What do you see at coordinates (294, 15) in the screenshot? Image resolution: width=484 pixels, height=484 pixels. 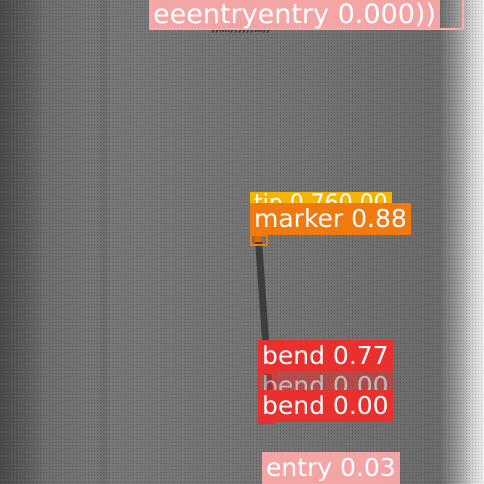 I see `label-entry-top: eeentryentry 0.000))` at bounding box center [294, 15].